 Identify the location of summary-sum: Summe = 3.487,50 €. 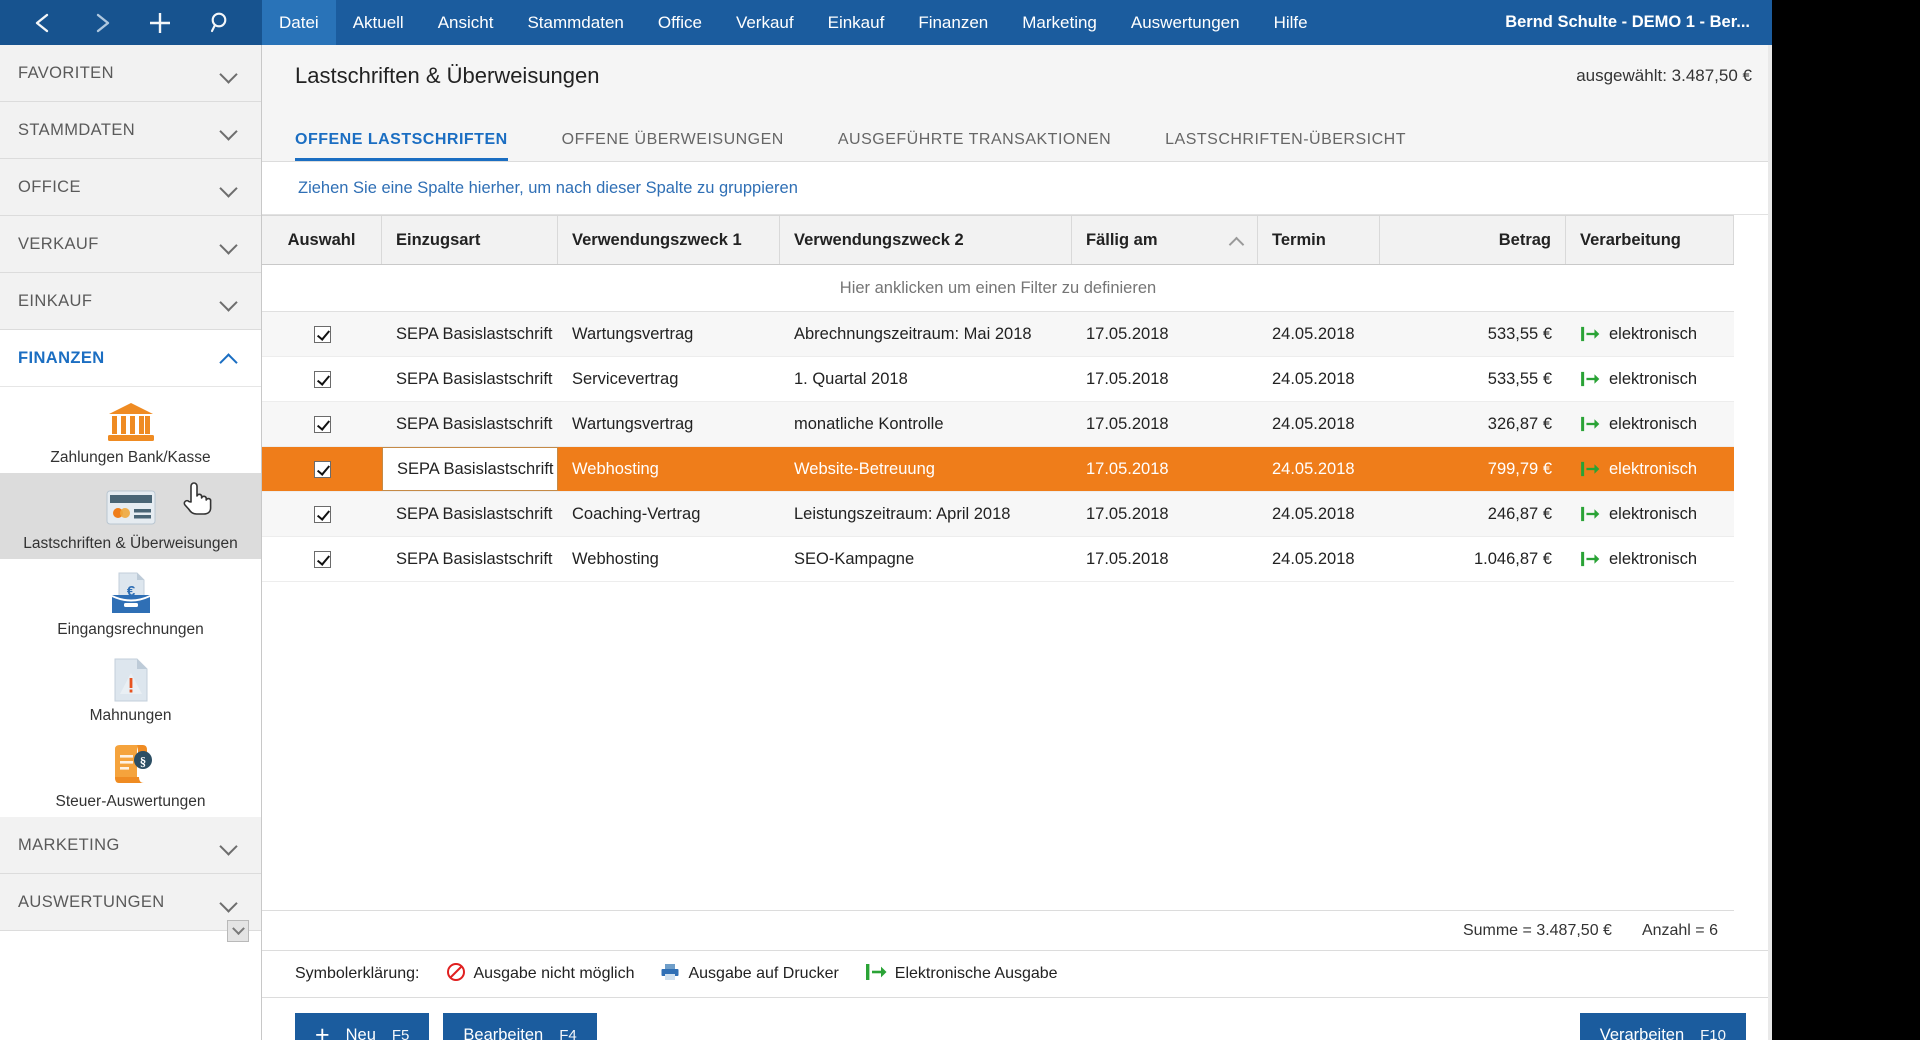
(1537, 930).